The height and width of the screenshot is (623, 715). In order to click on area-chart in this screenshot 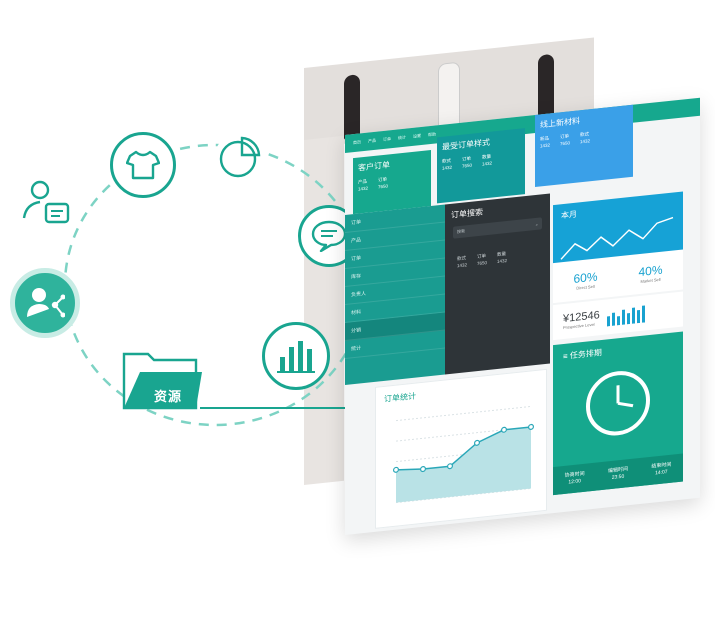, I will do `click(464, 454)`.